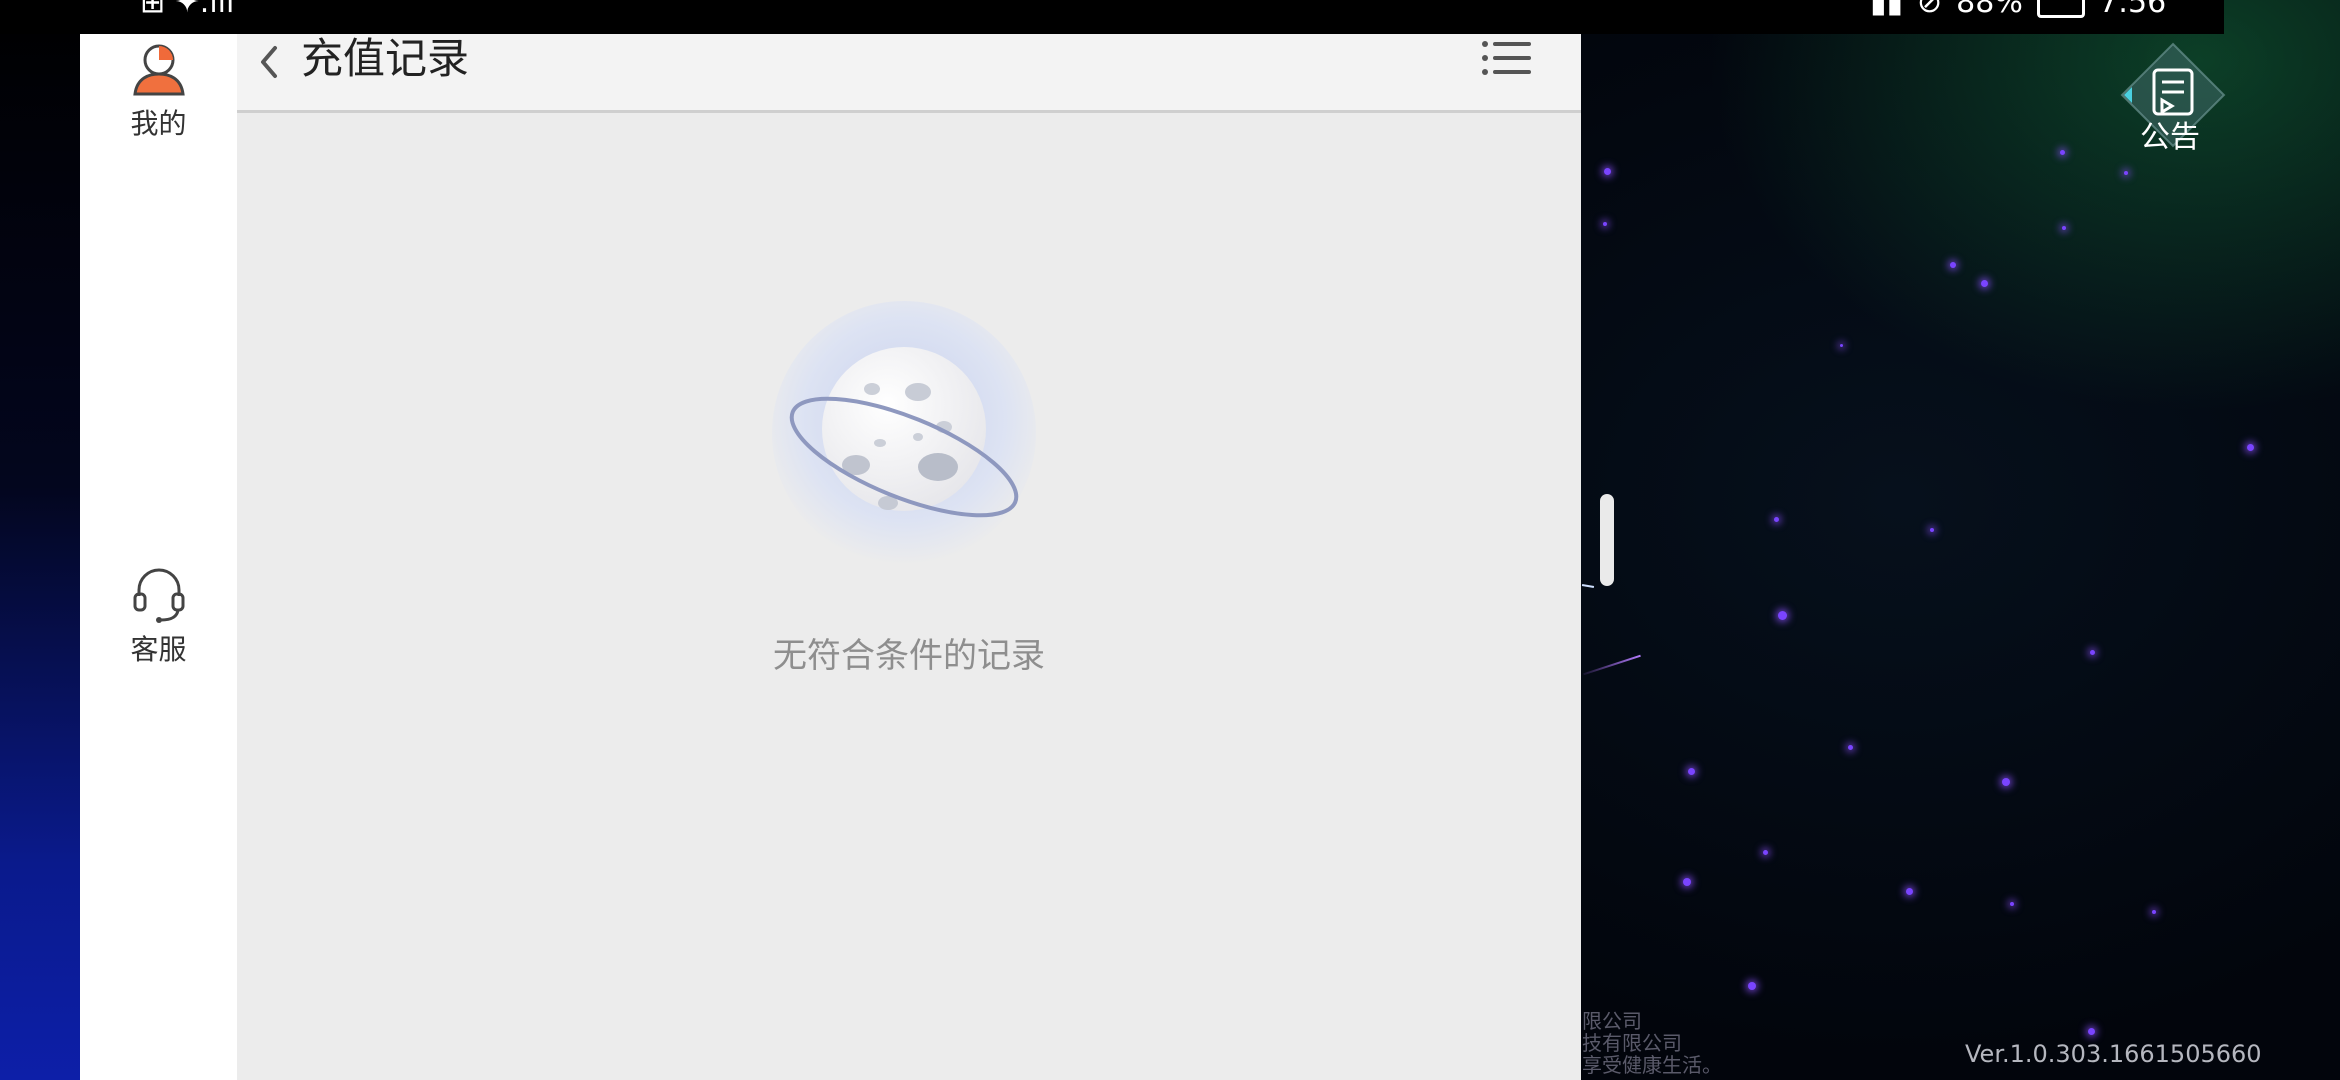 This screenshot has height=1080, width=2340. Describe the element at coordinates (271, 62) in the screenshot. I see `back-button` at that location.